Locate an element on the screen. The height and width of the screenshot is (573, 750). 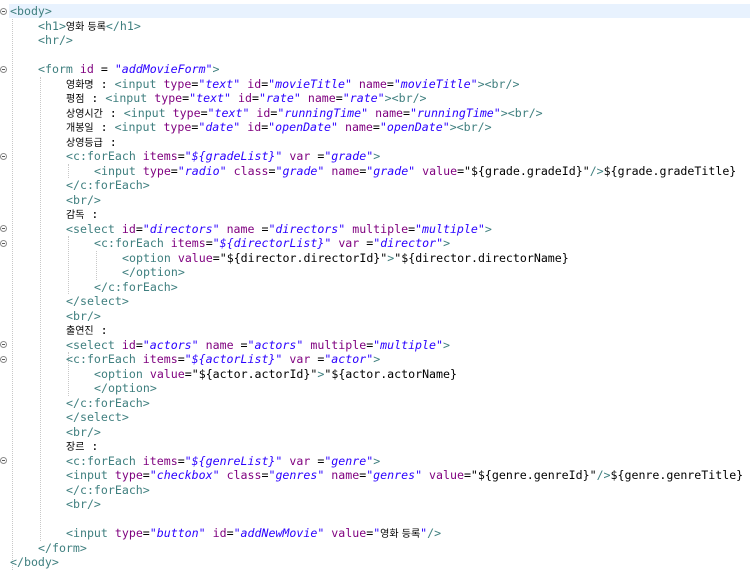
code-line: 장르 : is located at coordinates (54, 446).